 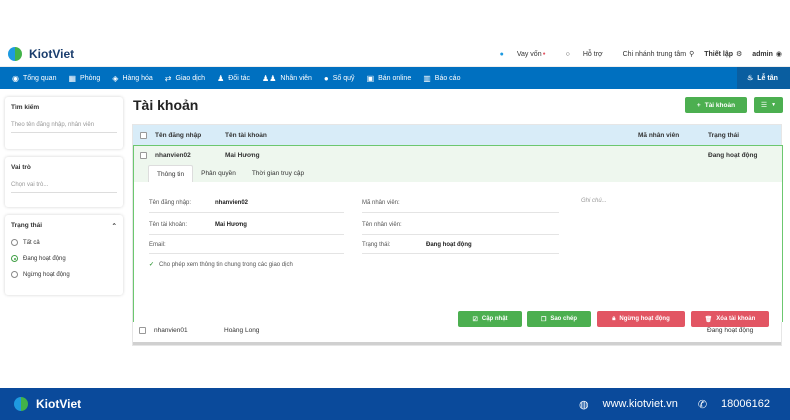 What do you see at coordinates (173, 155) in the screenshot?
I see `cell-username: nhanvien02` at bounding box center [173, 155].